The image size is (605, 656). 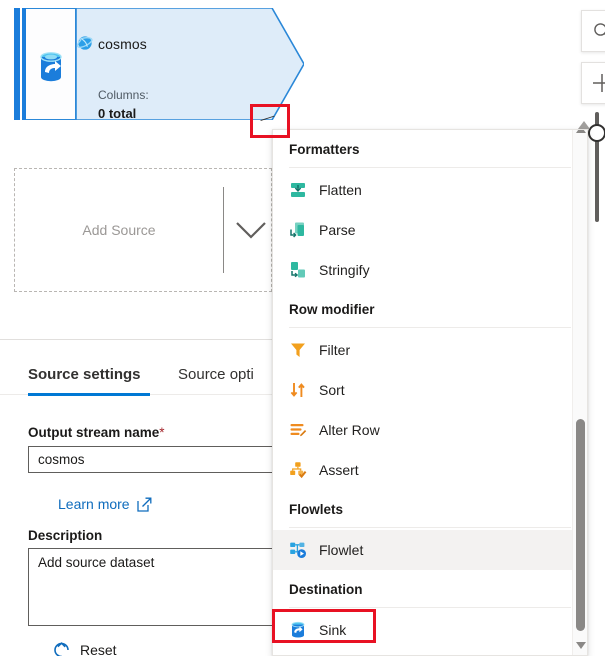 What do you see at coordinates (298, 350) in the screenshot?
I see `filter-icon` at bounding box center [298, 350].